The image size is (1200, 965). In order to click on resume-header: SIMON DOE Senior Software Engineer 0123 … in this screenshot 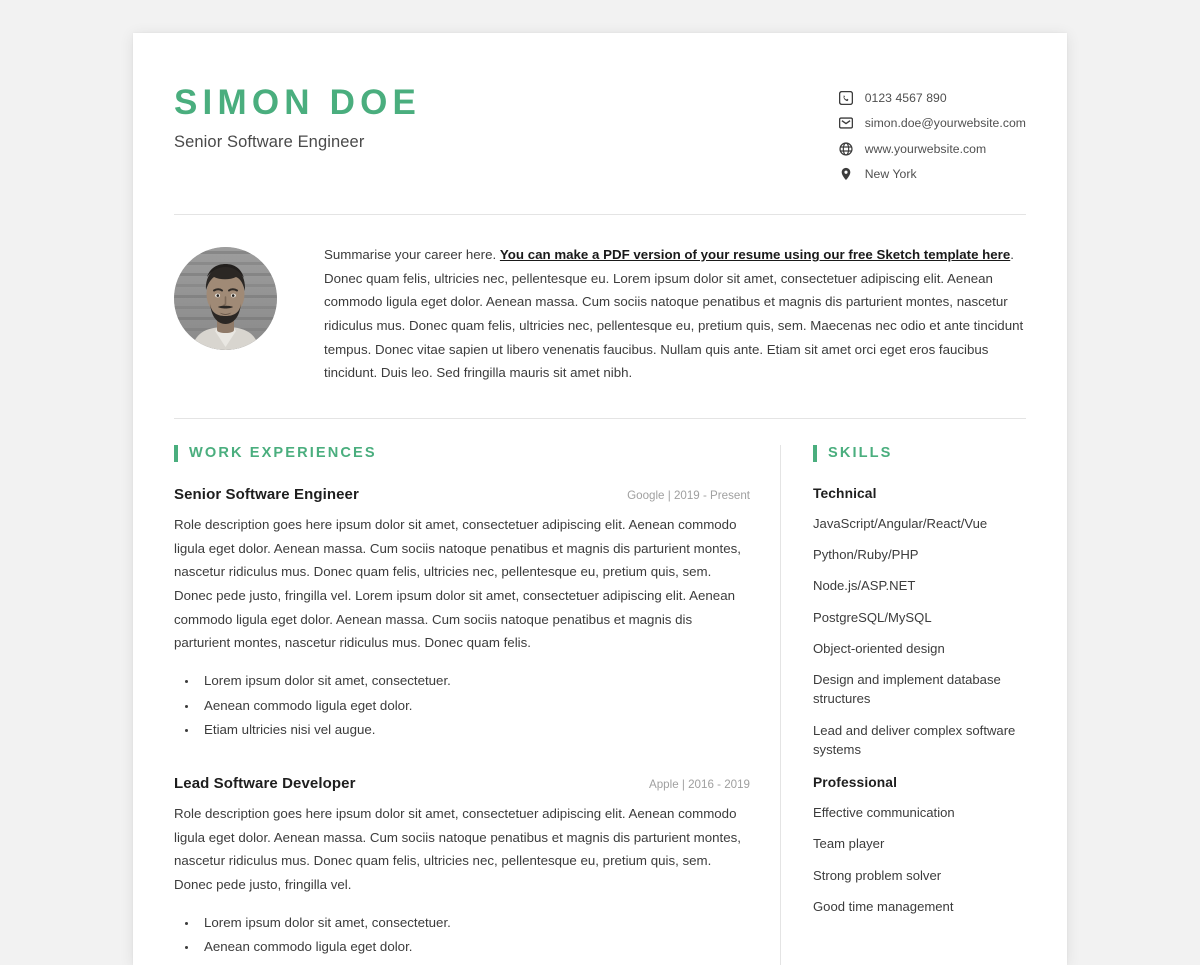, I will do `click(600, 112)`.